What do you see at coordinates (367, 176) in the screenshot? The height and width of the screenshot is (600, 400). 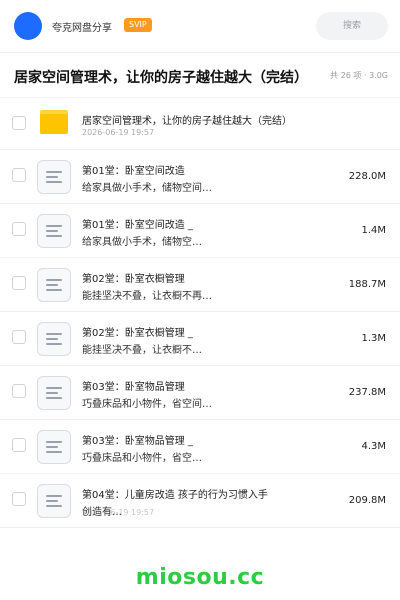 I see `file-size: 228.0M` at bounding box center [367, 176].